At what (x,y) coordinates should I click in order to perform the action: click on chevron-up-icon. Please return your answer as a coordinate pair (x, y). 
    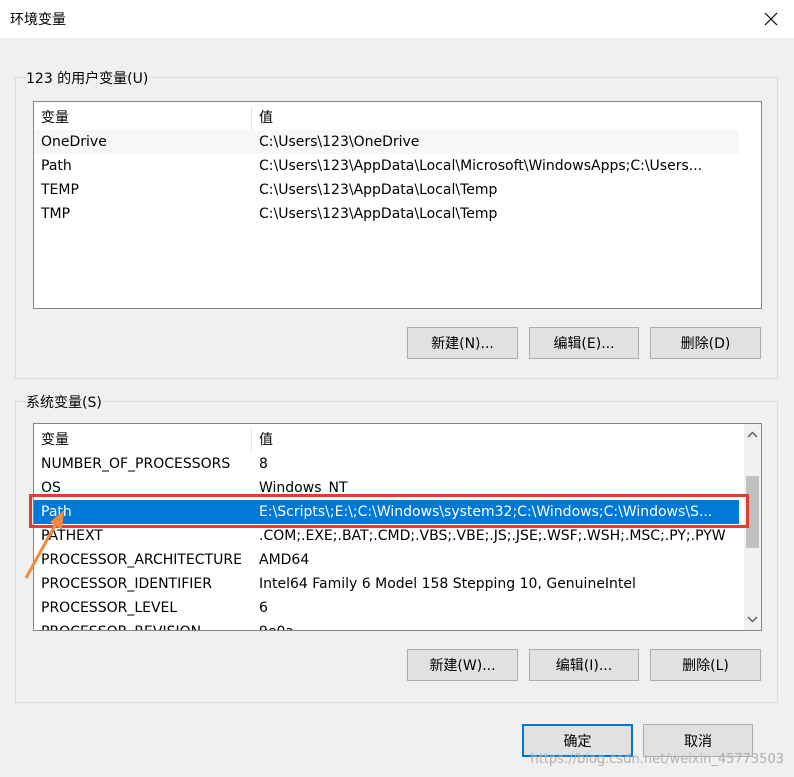
    Looking at the image, I should click on (752, 434).